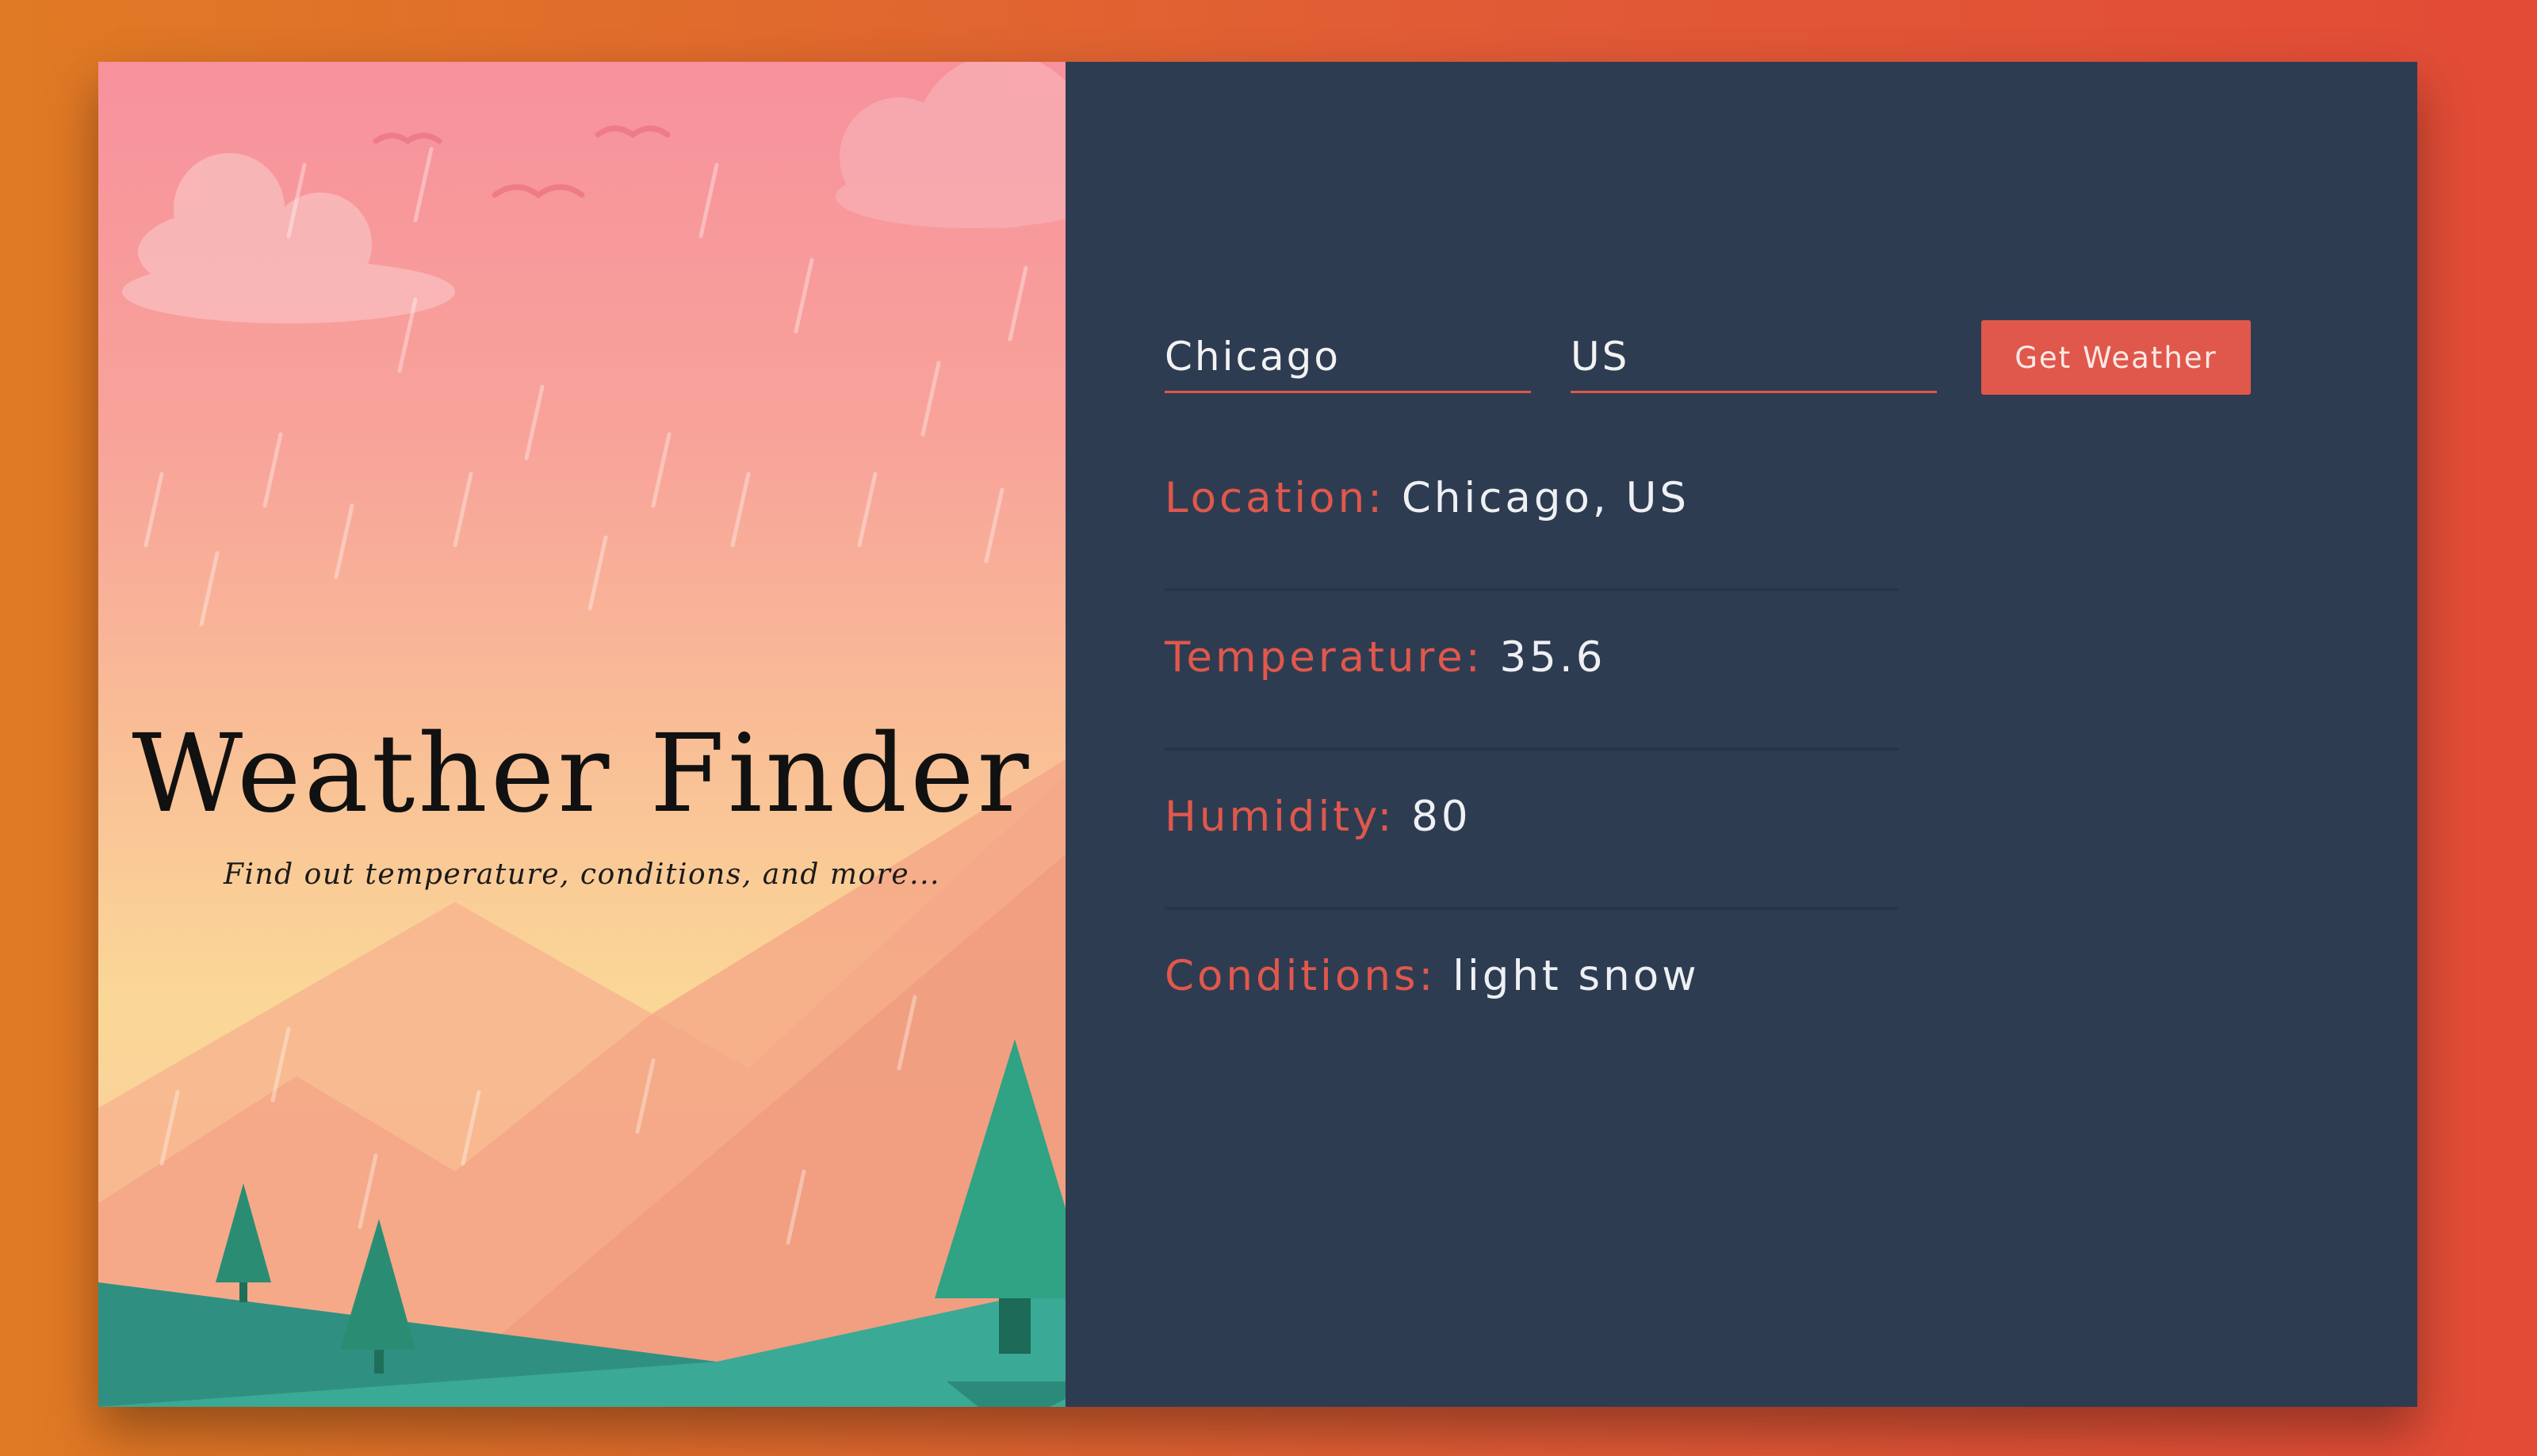 The image size is (2537, 1456). Describe the element at coordinates (1441, 817) in the screenshot. I see `humidity-value: 80` at that location.